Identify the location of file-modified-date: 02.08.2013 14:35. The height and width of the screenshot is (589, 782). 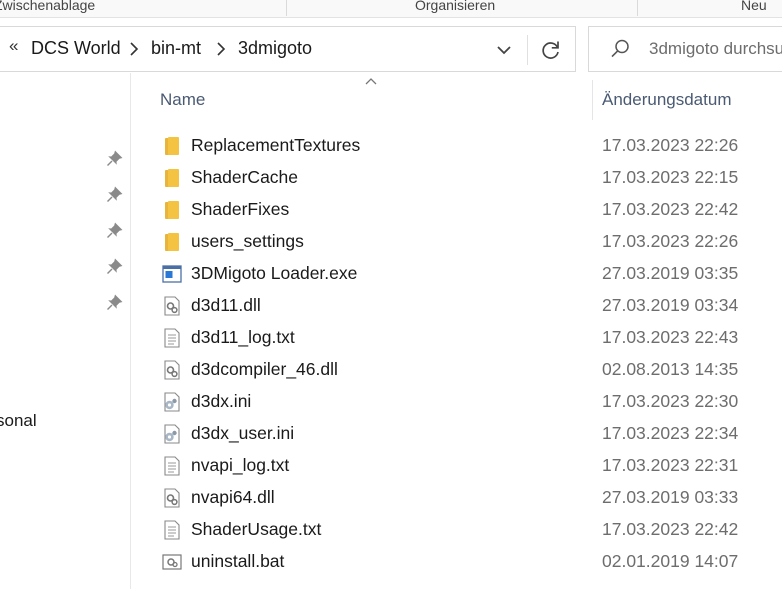
(670, 369).